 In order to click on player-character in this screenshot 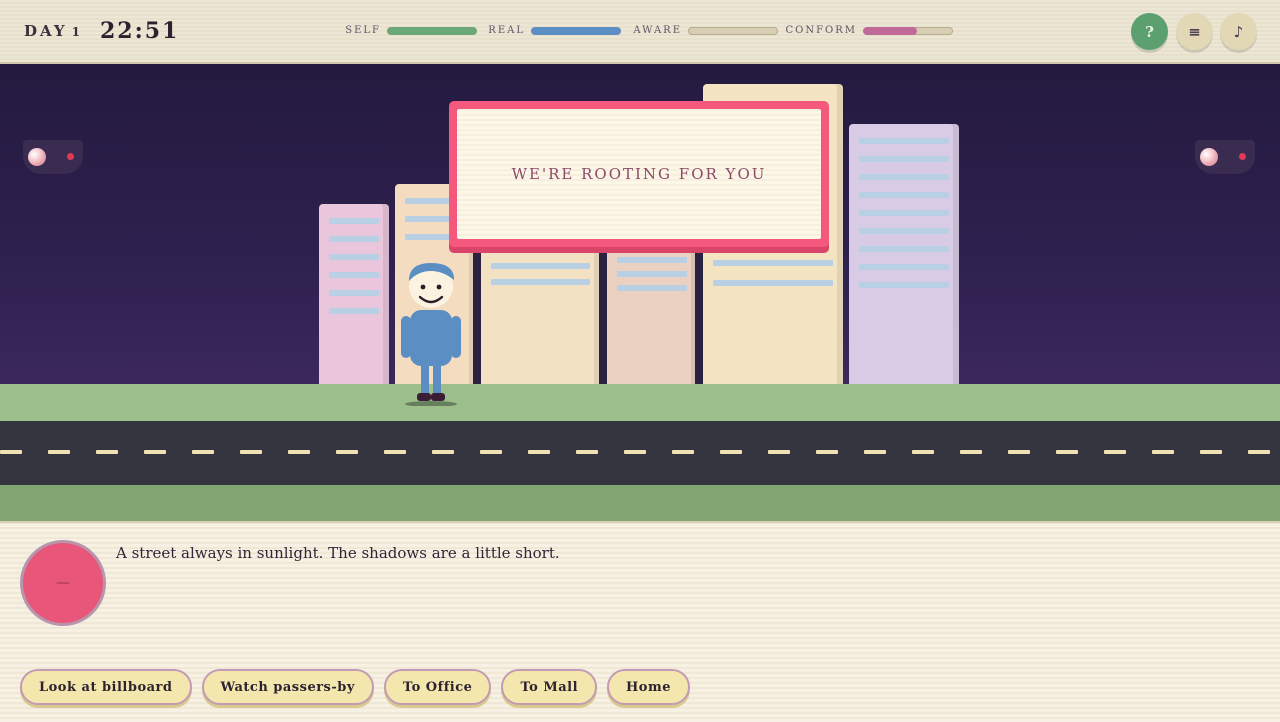, I will do `click(431, 334)`.